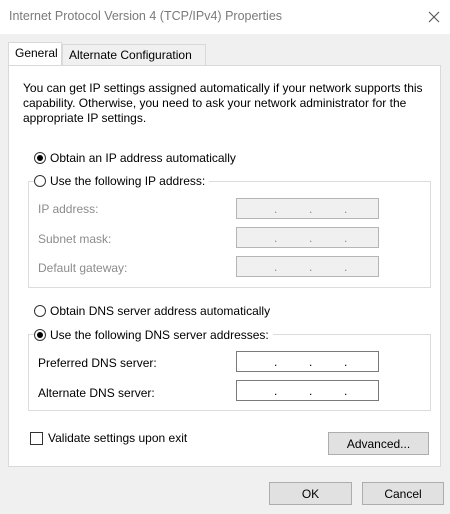 The height and width of the screenshot is (514, 450). I want to click on cancel-button-label: Cancel, so click(403, 493).